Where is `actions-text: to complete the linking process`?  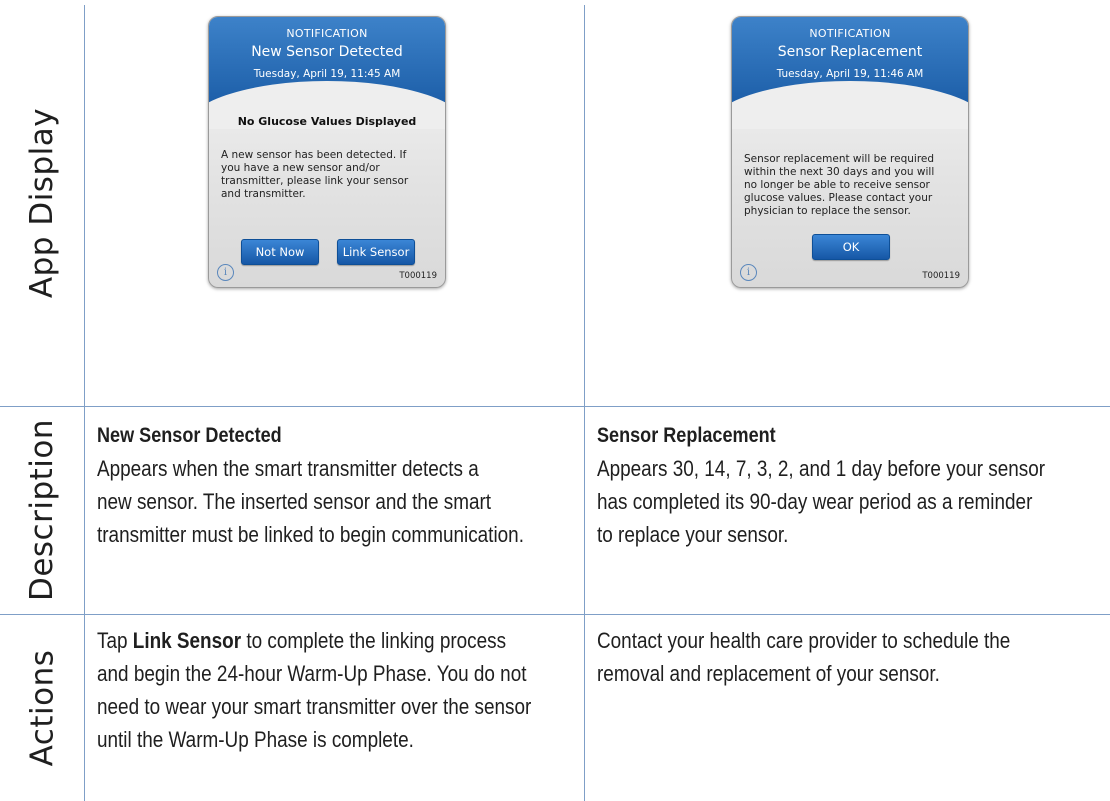
actions-text: to complete the linking process is located at coordinates (374, 640).